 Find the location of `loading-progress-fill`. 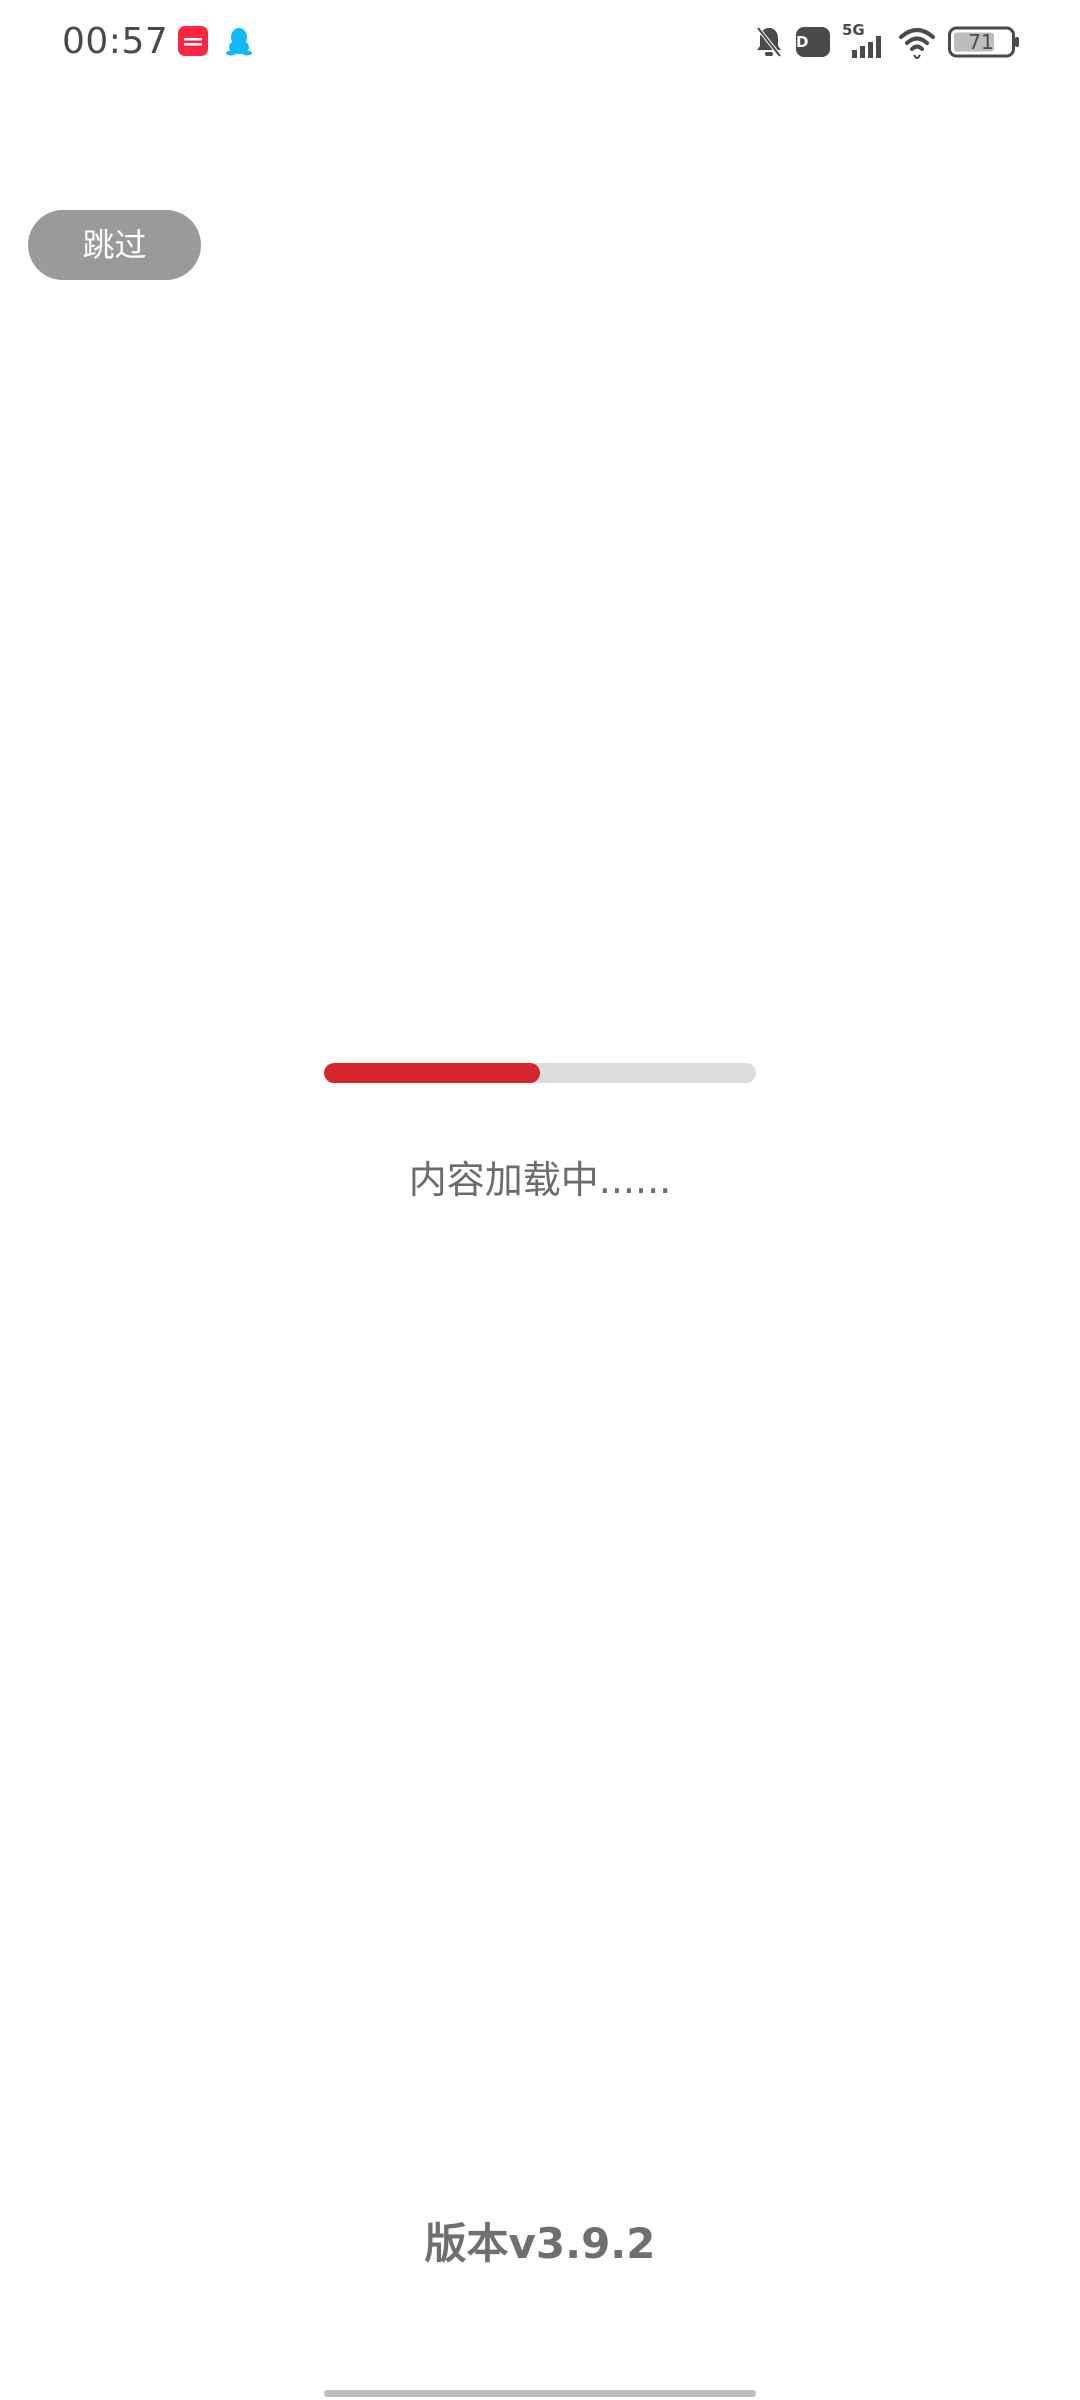

loading-progress-fill is located at coordinates (432, 1073).